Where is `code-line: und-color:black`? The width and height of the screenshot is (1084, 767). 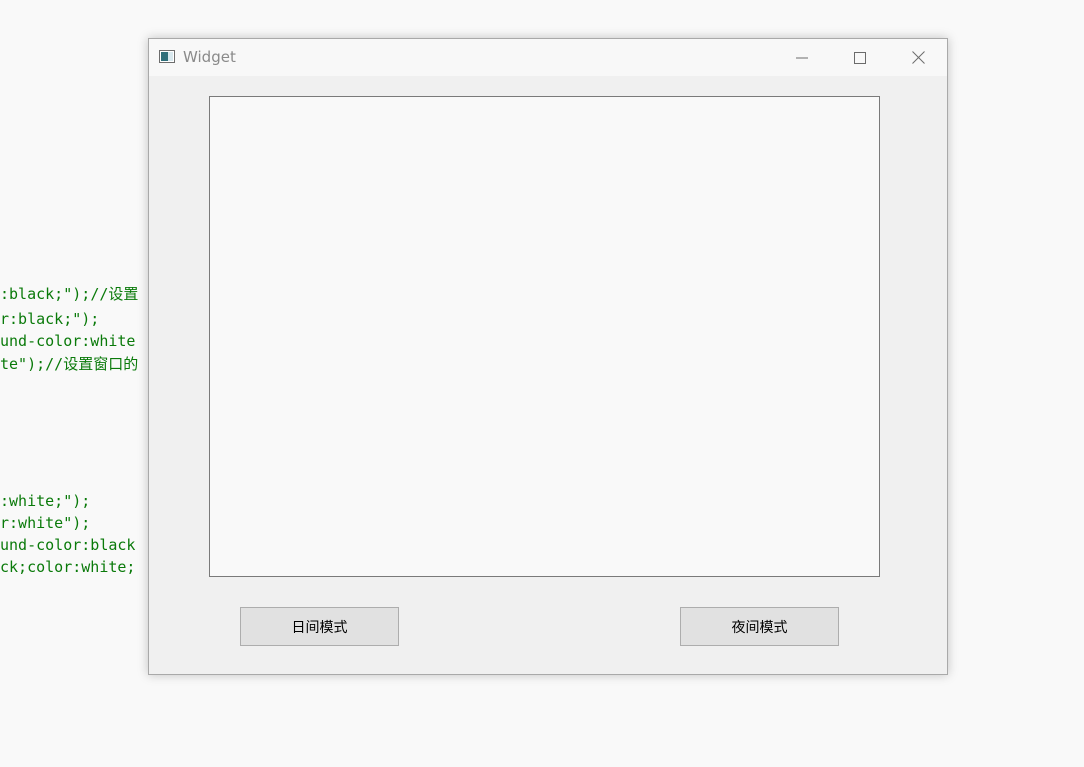 code-line: und-color:black is located at coordinates (68, 545).